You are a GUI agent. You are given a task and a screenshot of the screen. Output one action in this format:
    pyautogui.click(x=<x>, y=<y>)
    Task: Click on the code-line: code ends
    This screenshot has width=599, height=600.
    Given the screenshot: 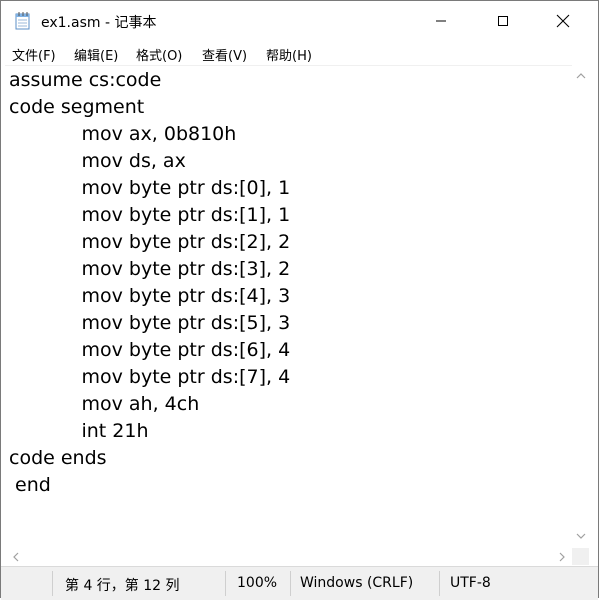 What is the action you would take?
    pyautogui.click(x=58, y=458)
    